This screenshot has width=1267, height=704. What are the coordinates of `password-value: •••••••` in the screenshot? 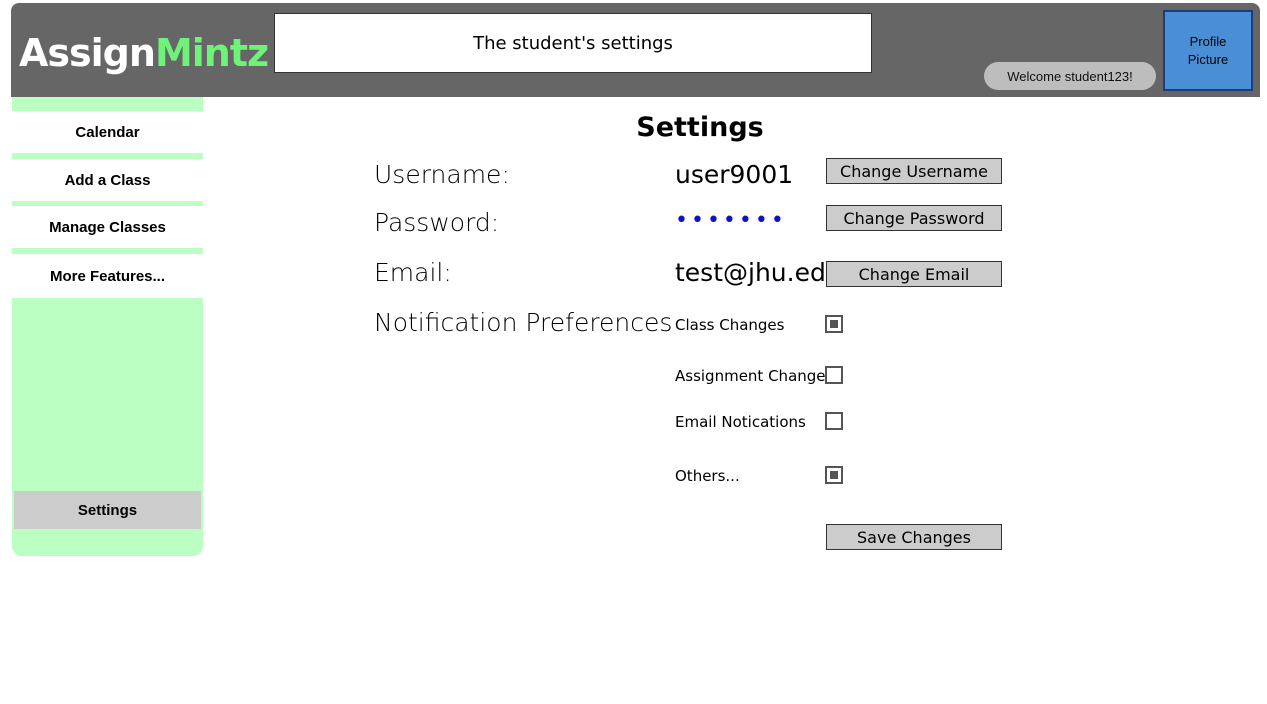 It's located at (731, 220).